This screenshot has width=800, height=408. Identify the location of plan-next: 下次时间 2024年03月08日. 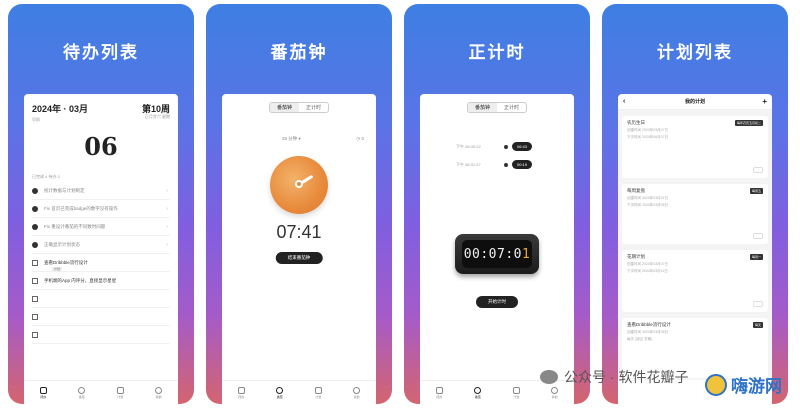
(648, 205).